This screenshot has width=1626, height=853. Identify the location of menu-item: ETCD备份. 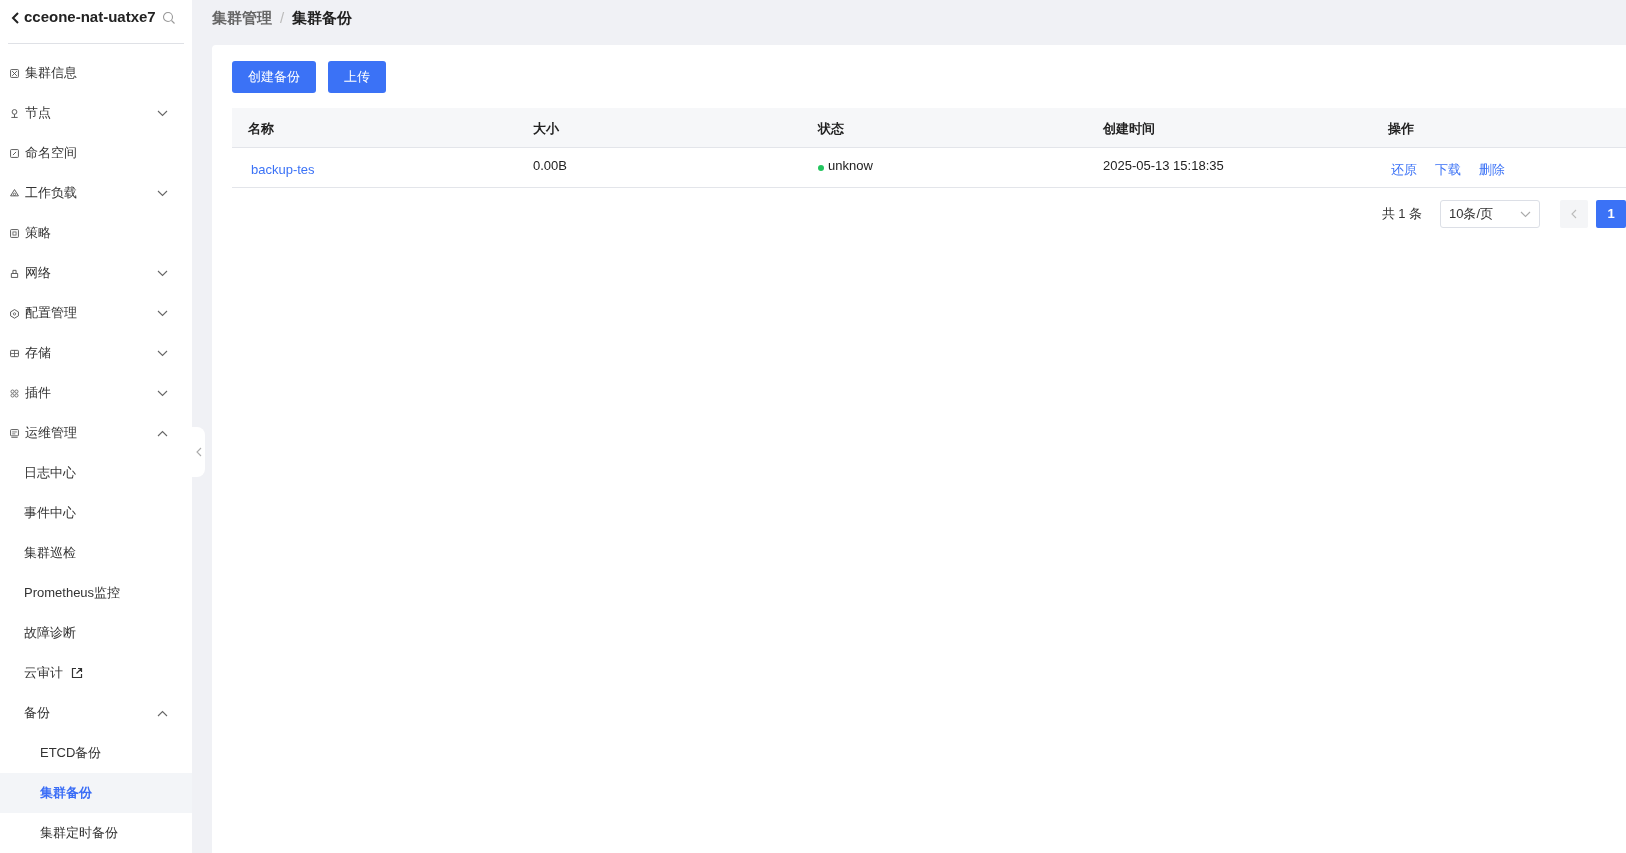
(96, 753).